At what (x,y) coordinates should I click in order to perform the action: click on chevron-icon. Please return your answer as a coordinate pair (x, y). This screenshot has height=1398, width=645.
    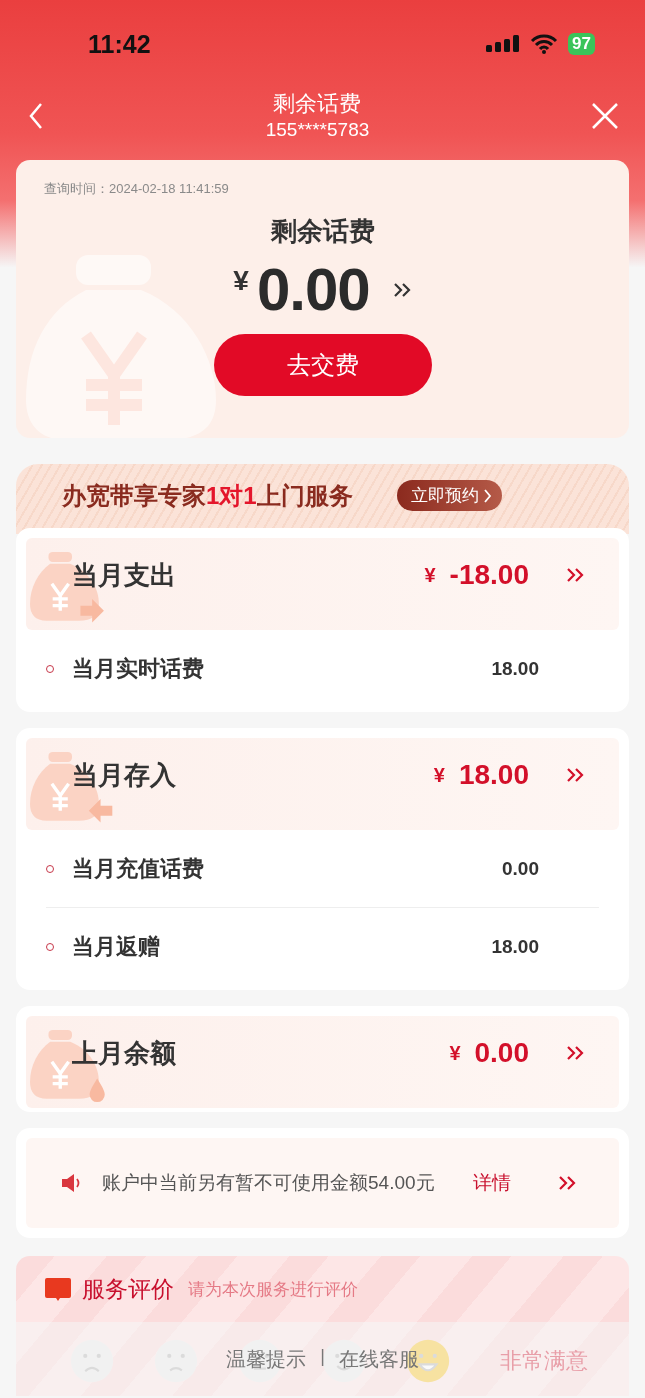
    Looking at the image, I should click on (487, 495).